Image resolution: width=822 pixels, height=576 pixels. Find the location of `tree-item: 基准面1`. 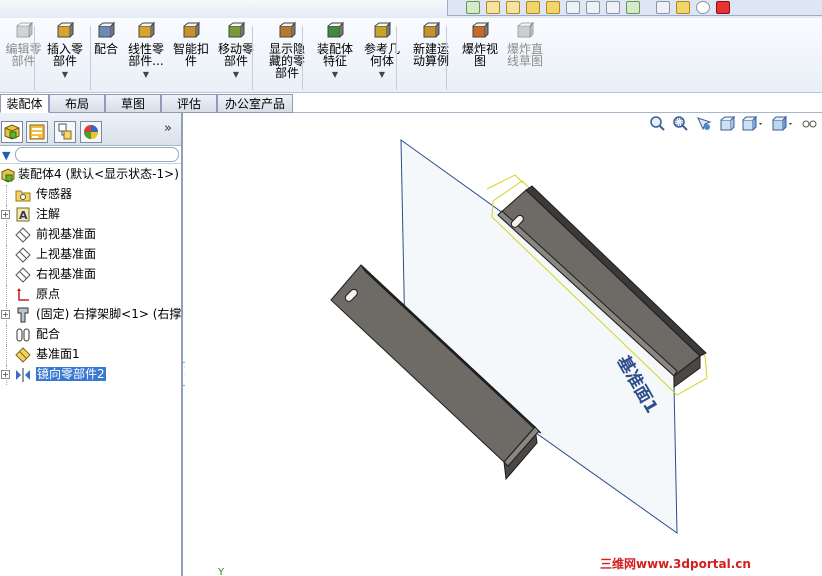

tree-item: 基准面1 is located at coordinates (90, 355).